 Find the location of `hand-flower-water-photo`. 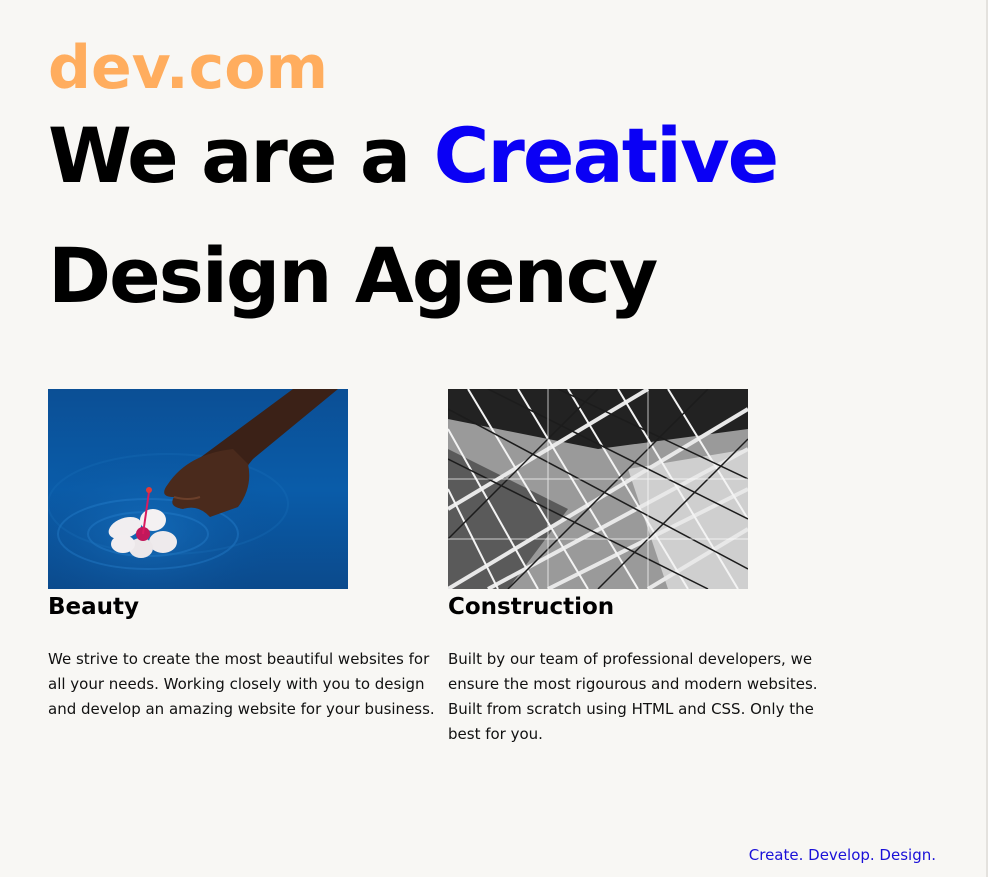

hand-flower-water-photo is located at coordinates (198, 489).